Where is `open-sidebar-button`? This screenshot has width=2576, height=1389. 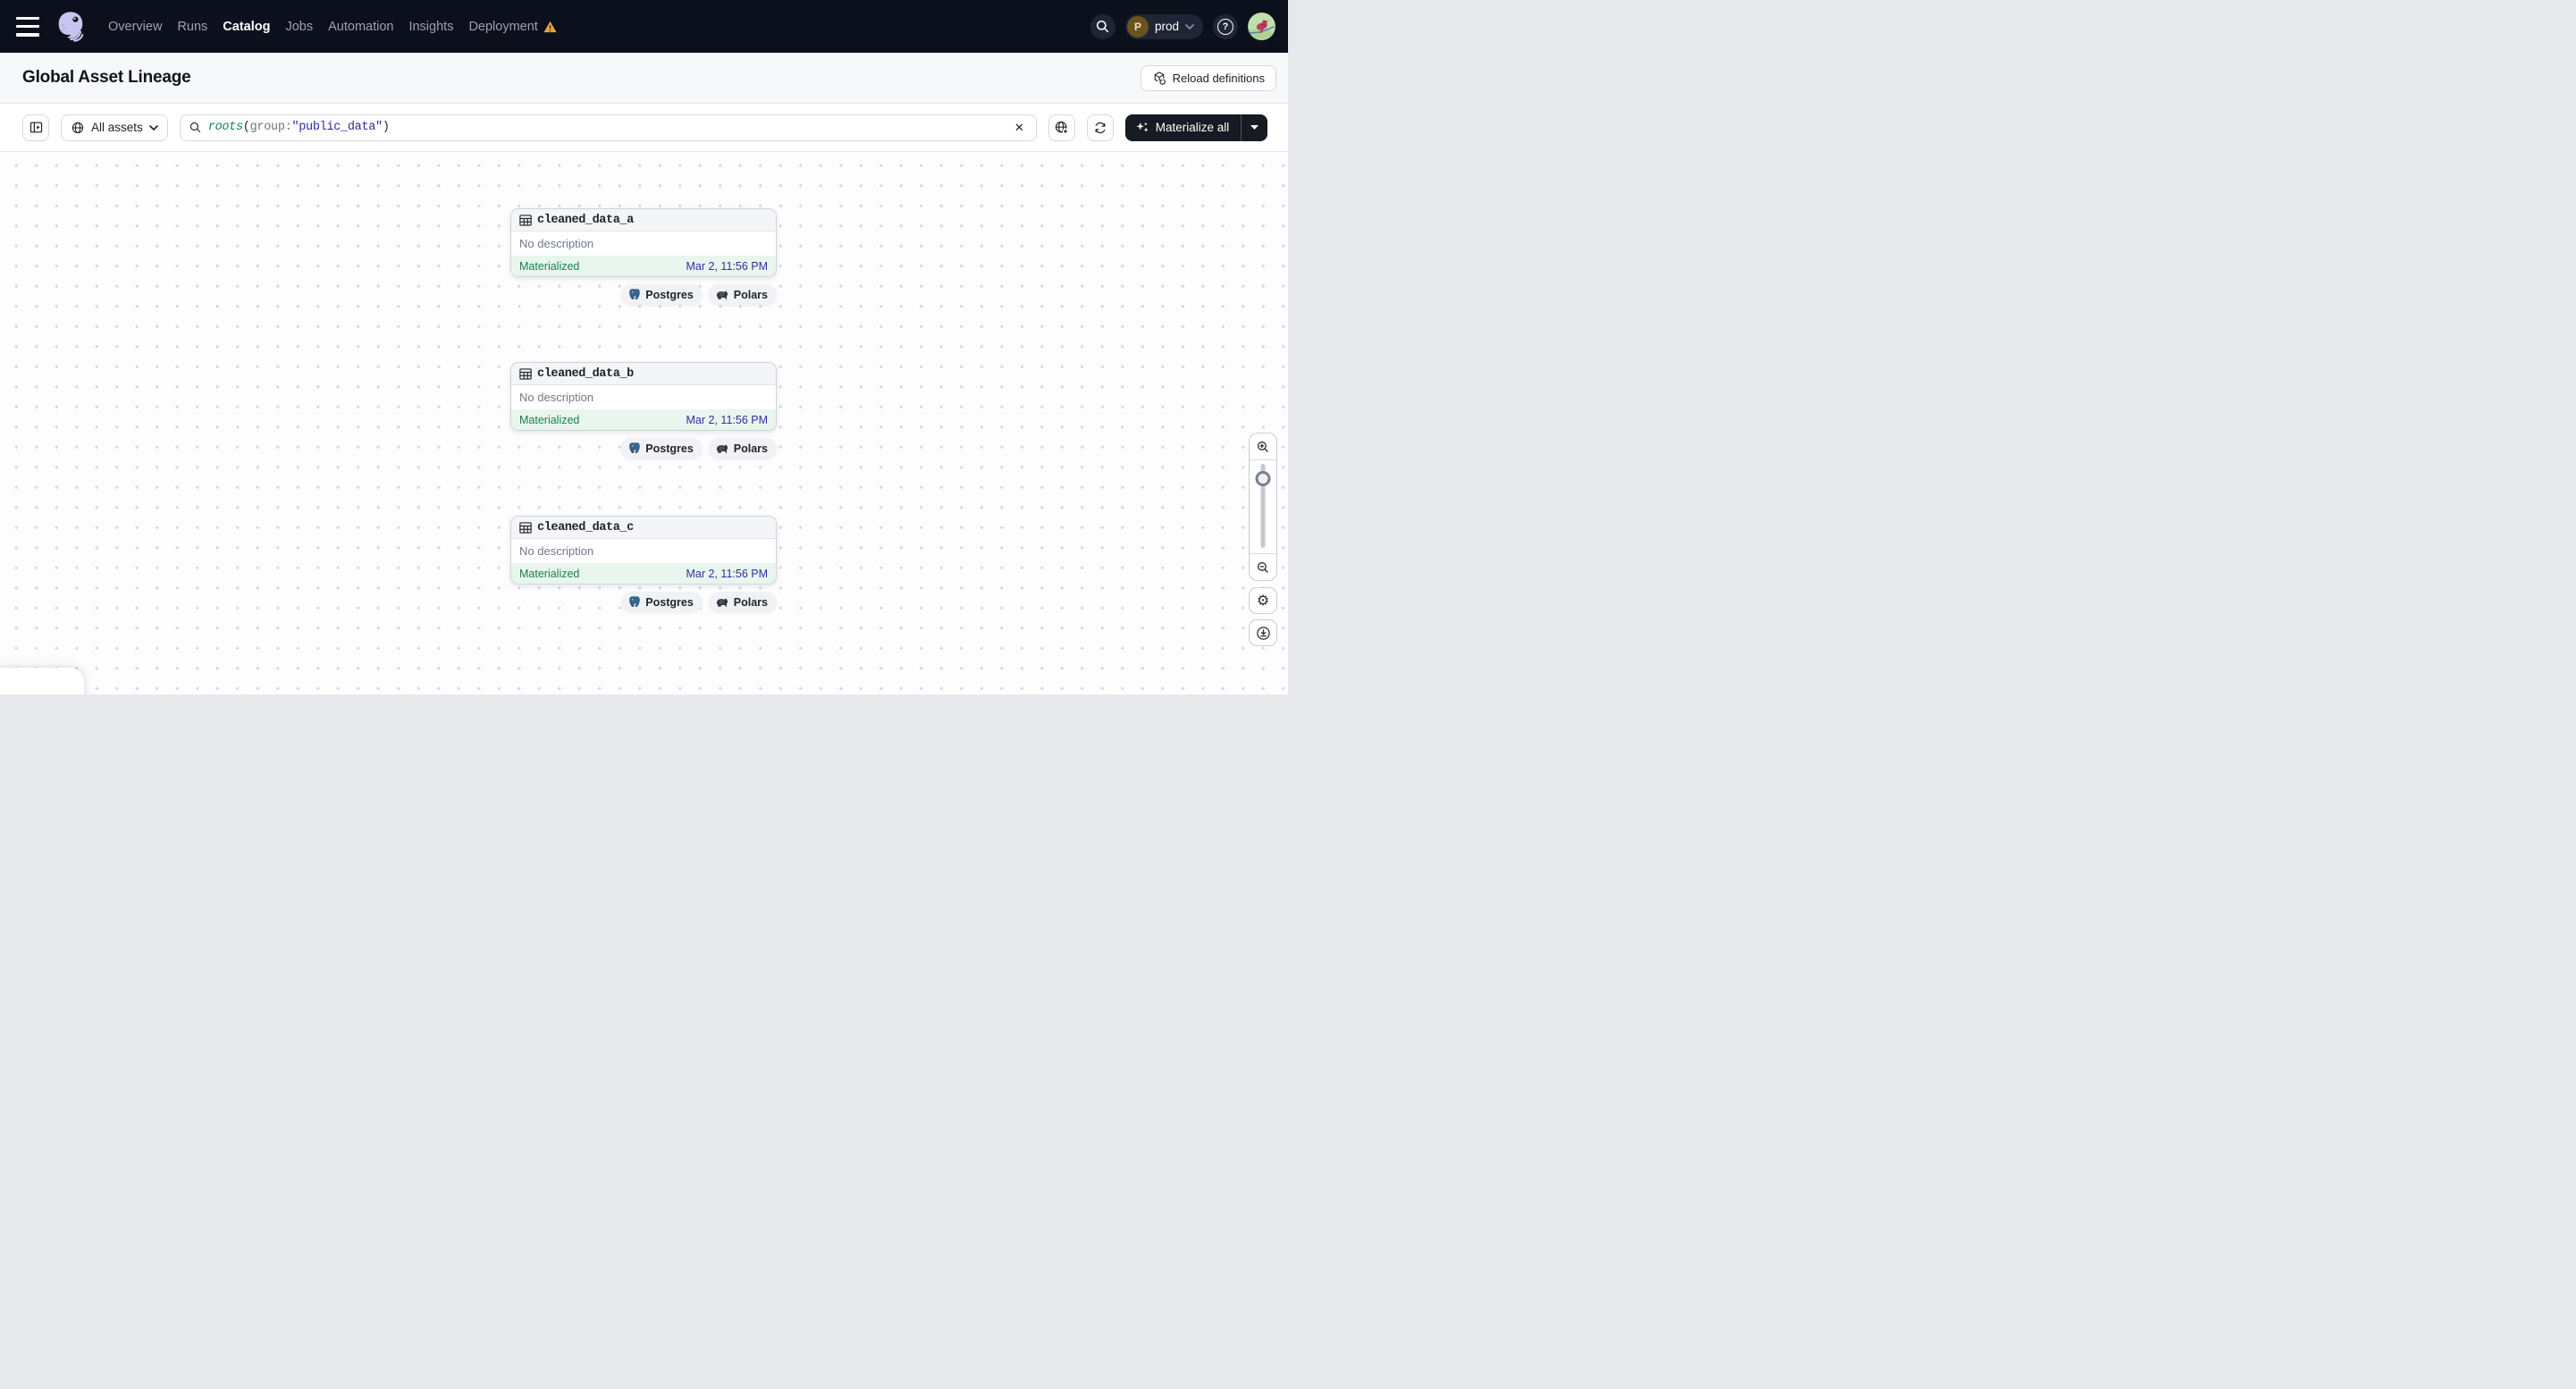
open-sidebar-button is located at coordinates (36, 127).